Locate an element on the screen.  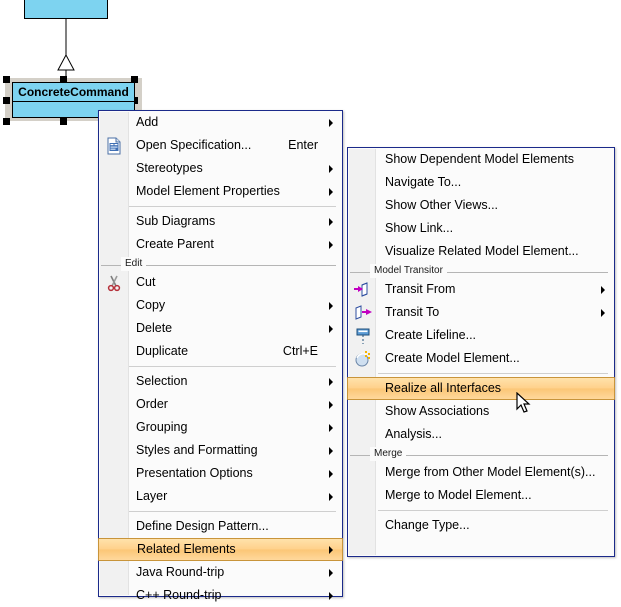
menu-item-label: Sub Diagrams is located at coordinates (176, 221).